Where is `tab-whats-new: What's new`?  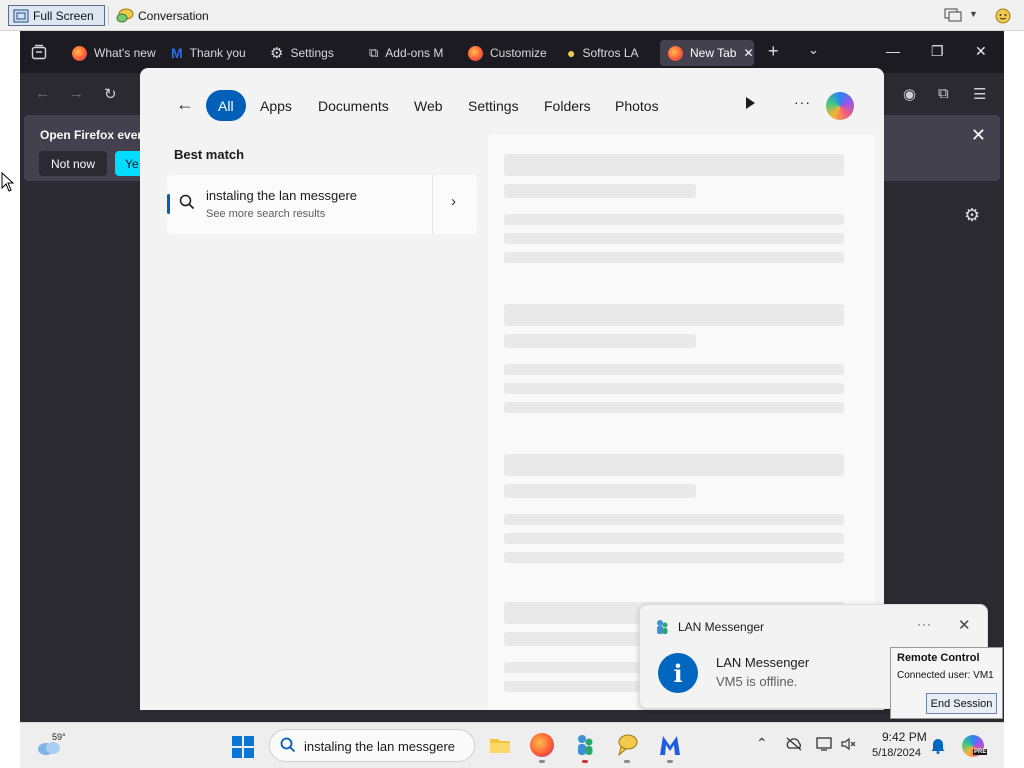 tab-whats-new: What's new is located at coordinates (110, 53).